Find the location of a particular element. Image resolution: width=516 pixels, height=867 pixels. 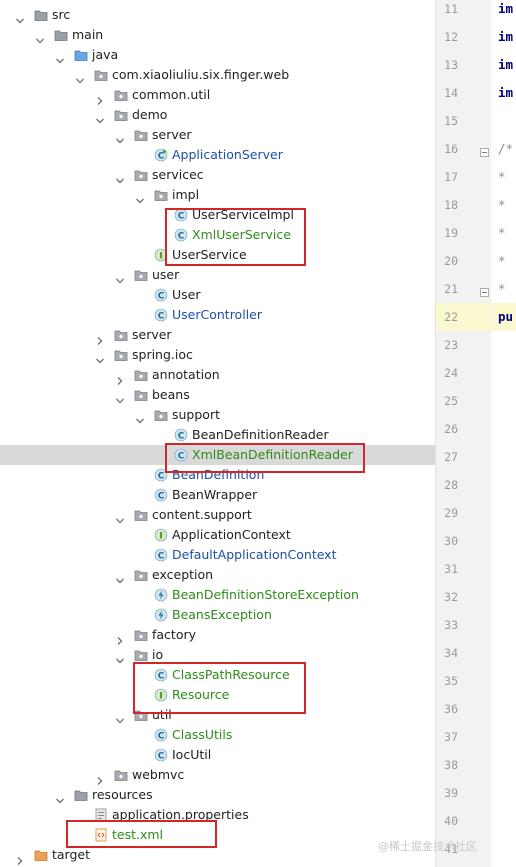

tree-item: webmvc is located at coordinates (217, 775).